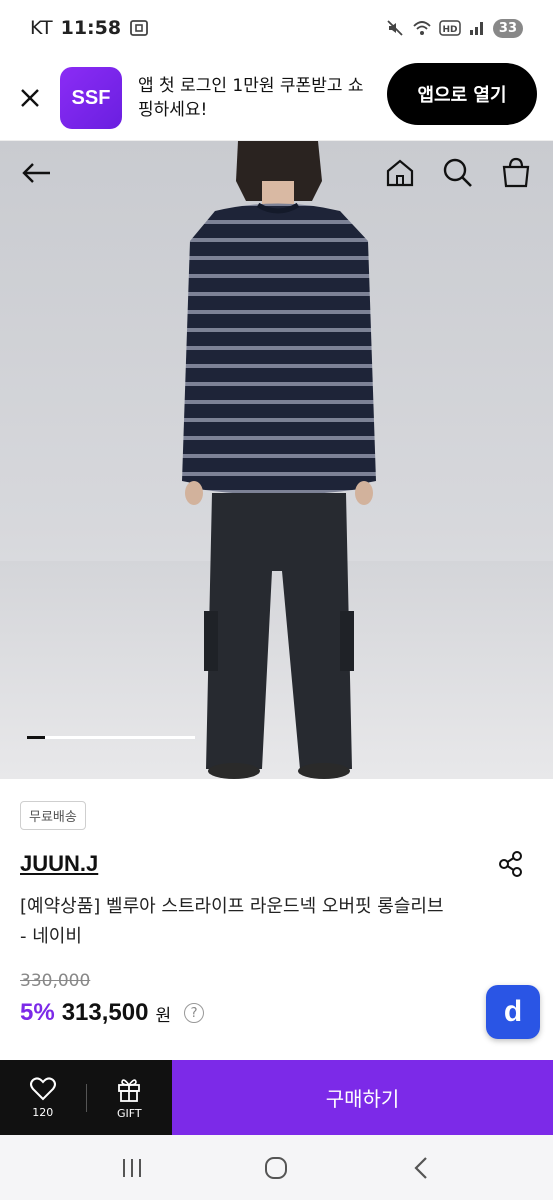  I want to click on recent-apps-icon, so click(132, 1167).